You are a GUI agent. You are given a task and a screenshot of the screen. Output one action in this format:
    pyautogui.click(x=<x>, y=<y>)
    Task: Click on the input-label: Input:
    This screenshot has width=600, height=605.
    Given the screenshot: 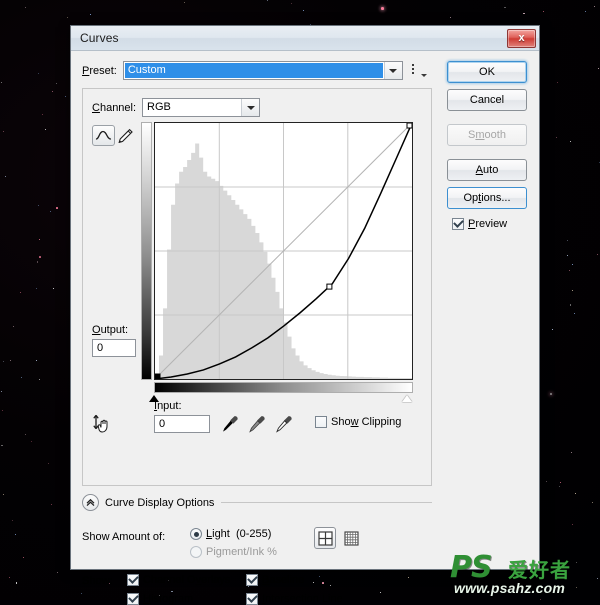 What is the action you would take?
    pyautogui.click(x=168, y=406)
    